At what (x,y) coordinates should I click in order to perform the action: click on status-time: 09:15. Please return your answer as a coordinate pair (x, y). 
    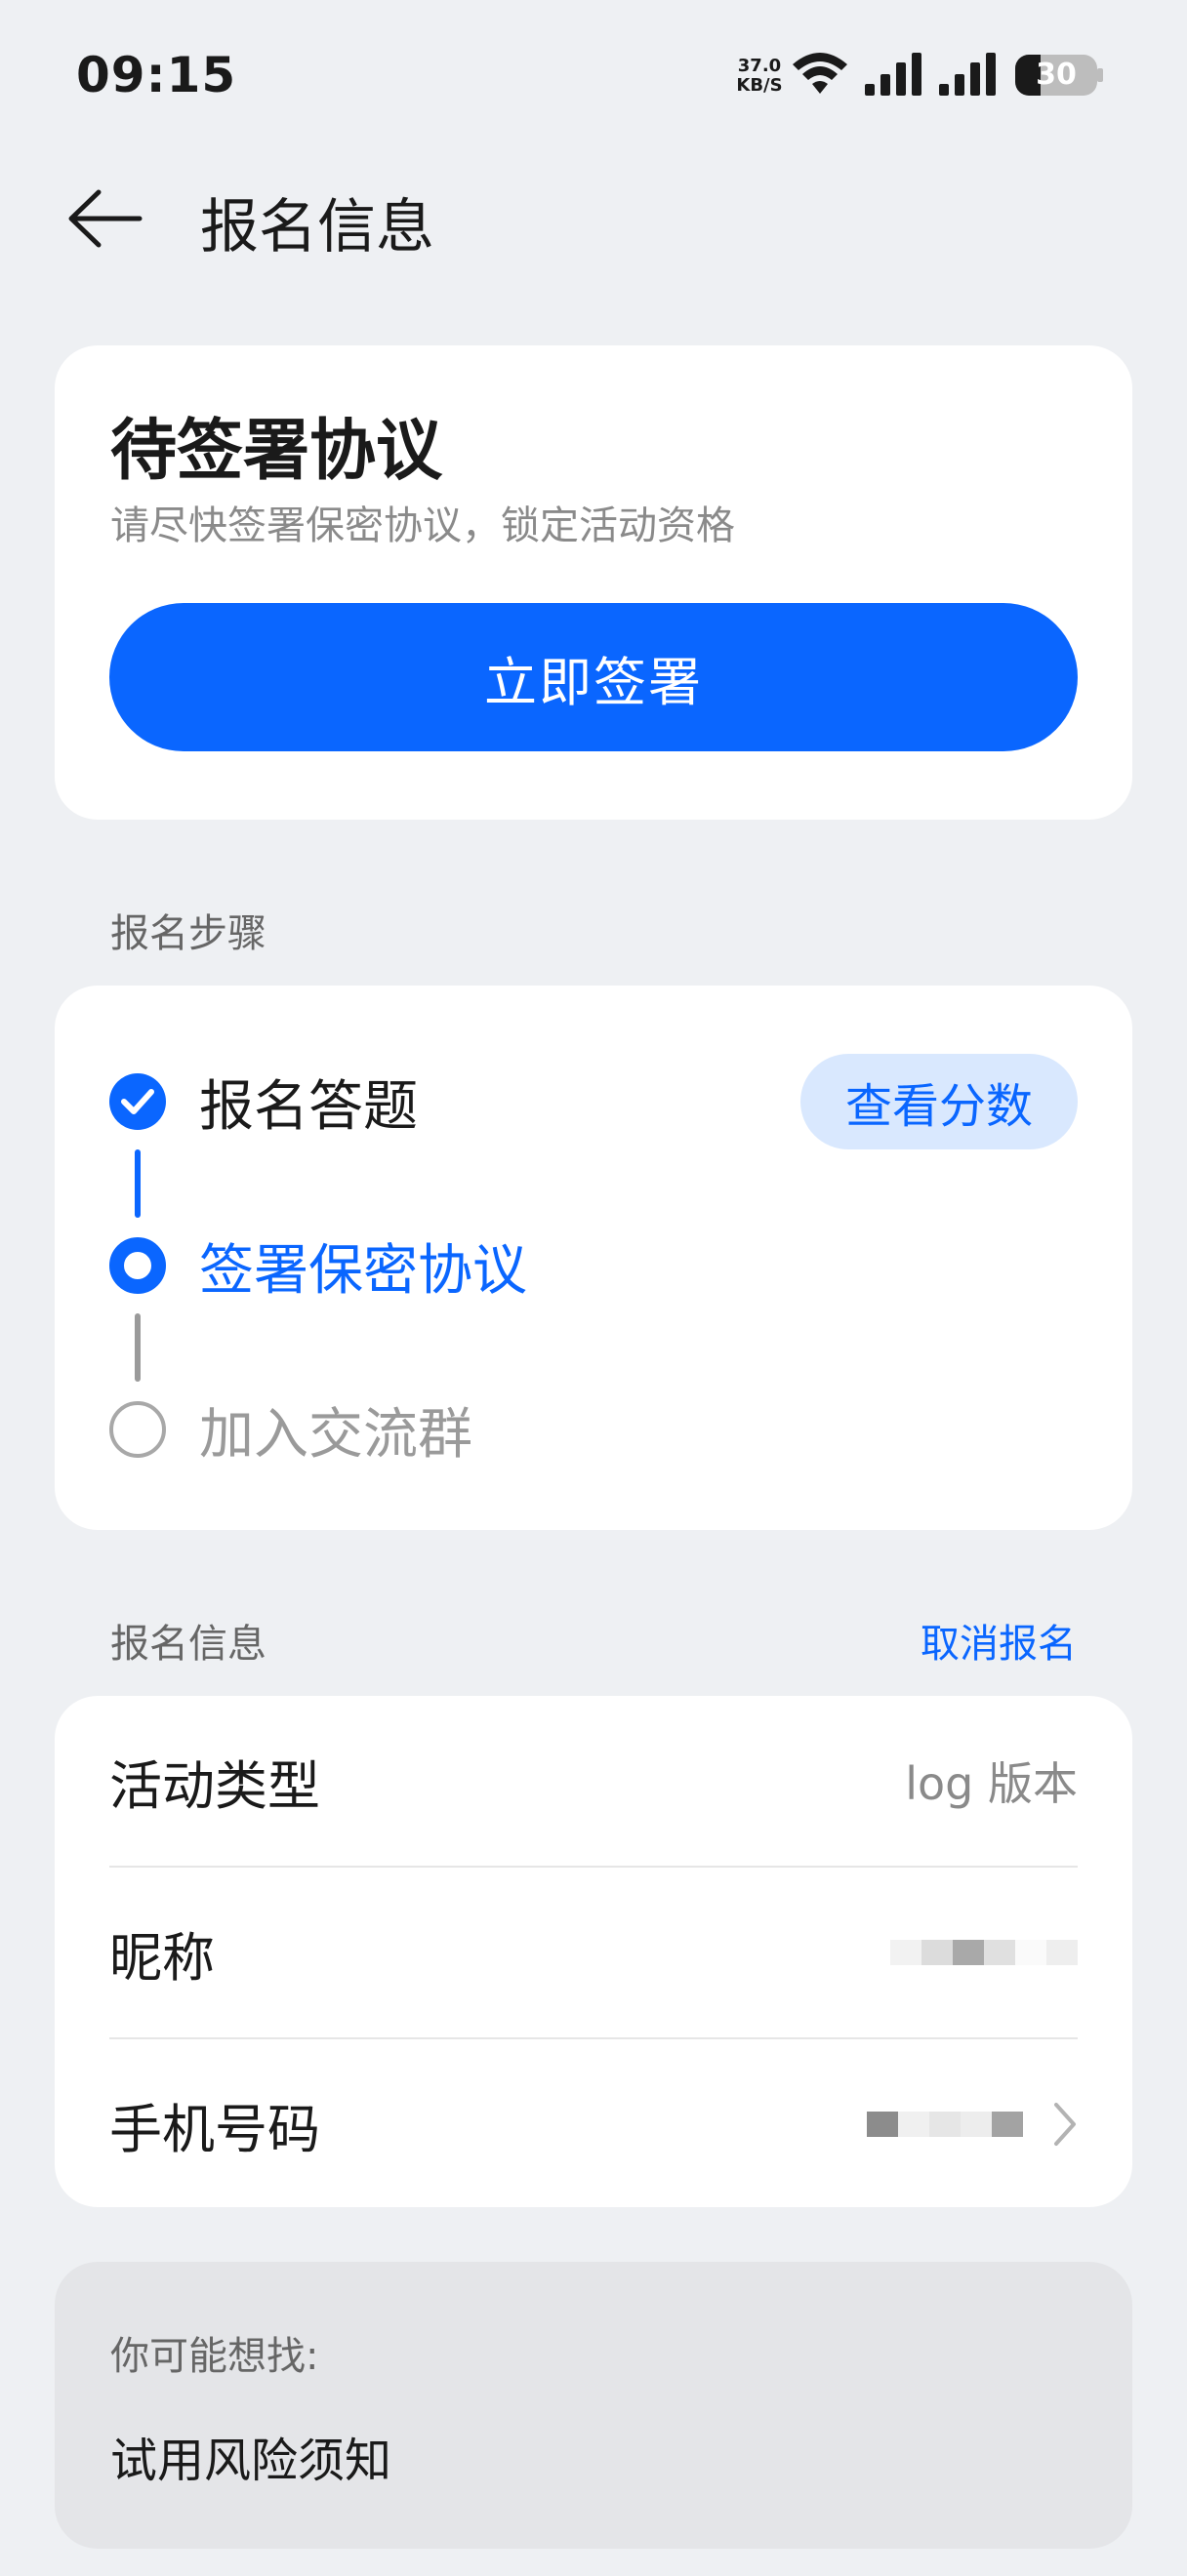
    Looking at the image, I should click on (156, 75).